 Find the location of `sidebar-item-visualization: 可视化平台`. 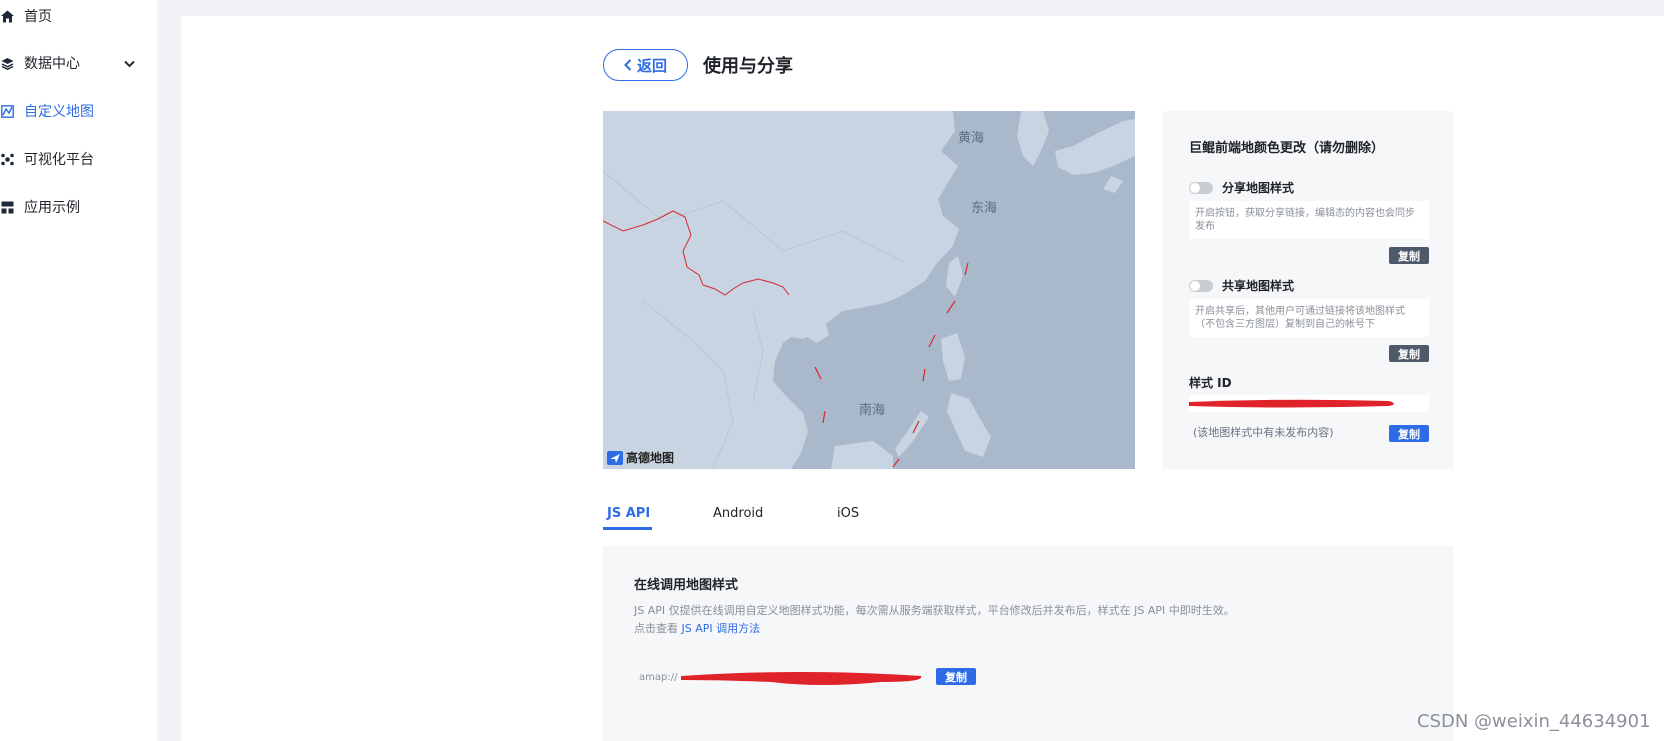

sidebar-item-visualization: 可视化平台 is located at coordinates (78, 159).